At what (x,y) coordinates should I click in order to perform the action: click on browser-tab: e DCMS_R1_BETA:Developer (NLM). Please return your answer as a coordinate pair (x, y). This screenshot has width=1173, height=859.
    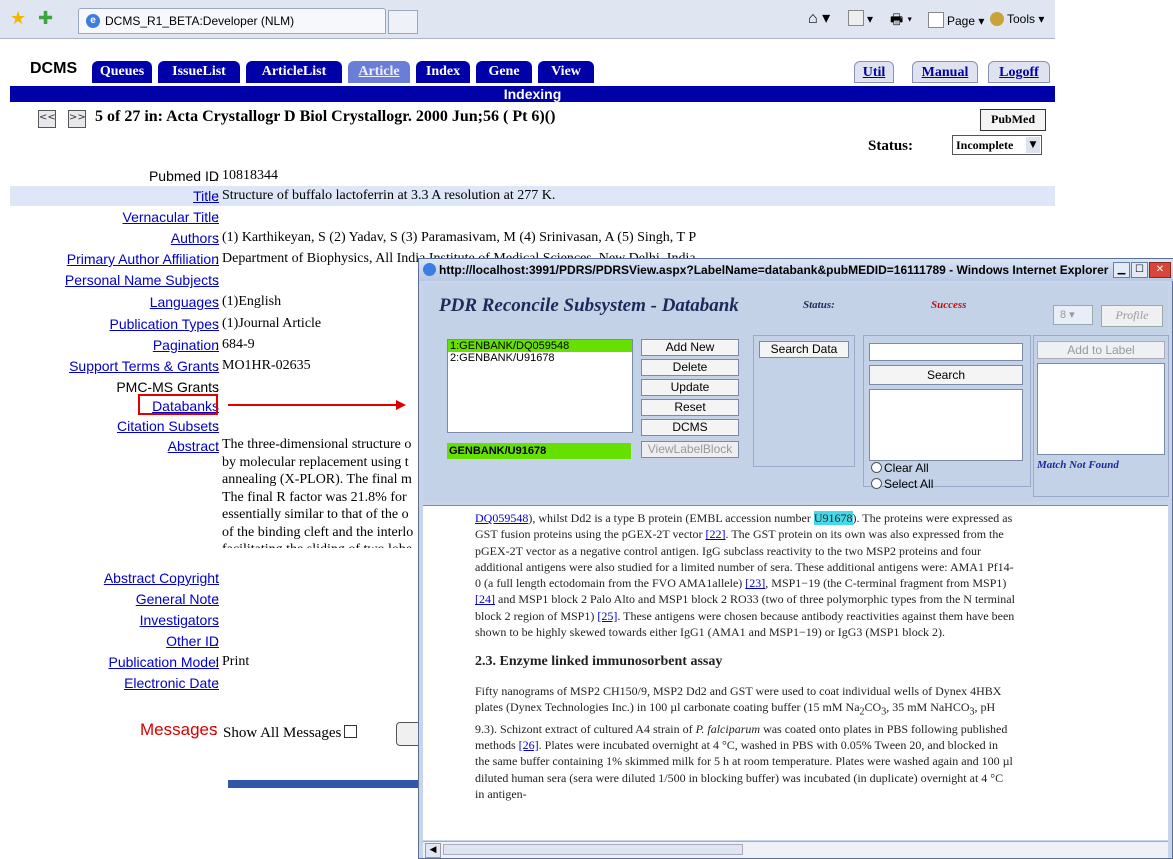
    Looking at the image, I should click on (232, 21).